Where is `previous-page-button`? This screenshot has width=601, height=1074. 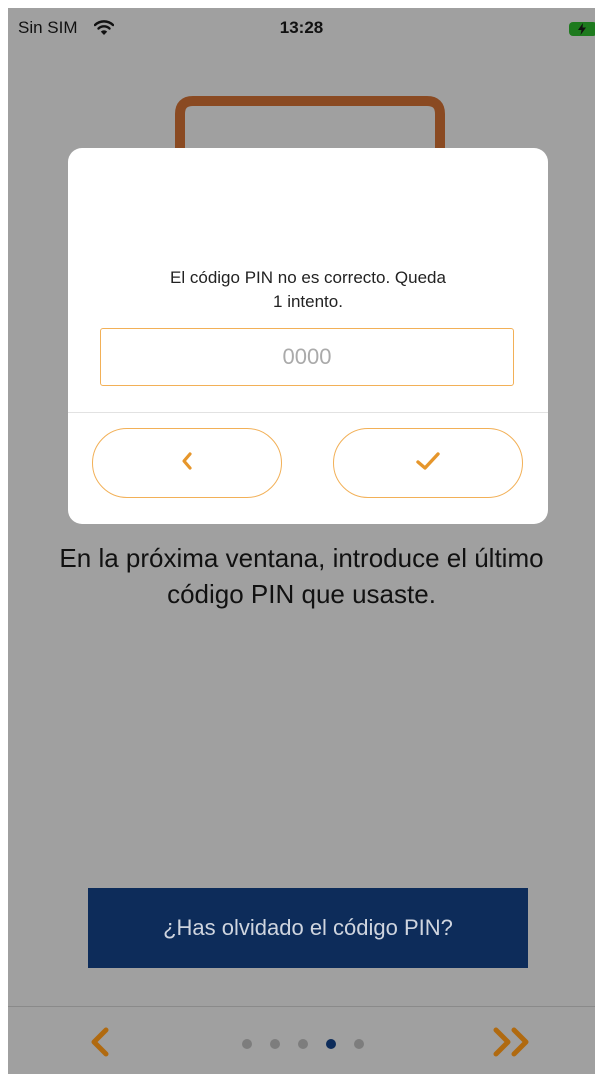
previous-page-button is located at coordinates (100, 1044).